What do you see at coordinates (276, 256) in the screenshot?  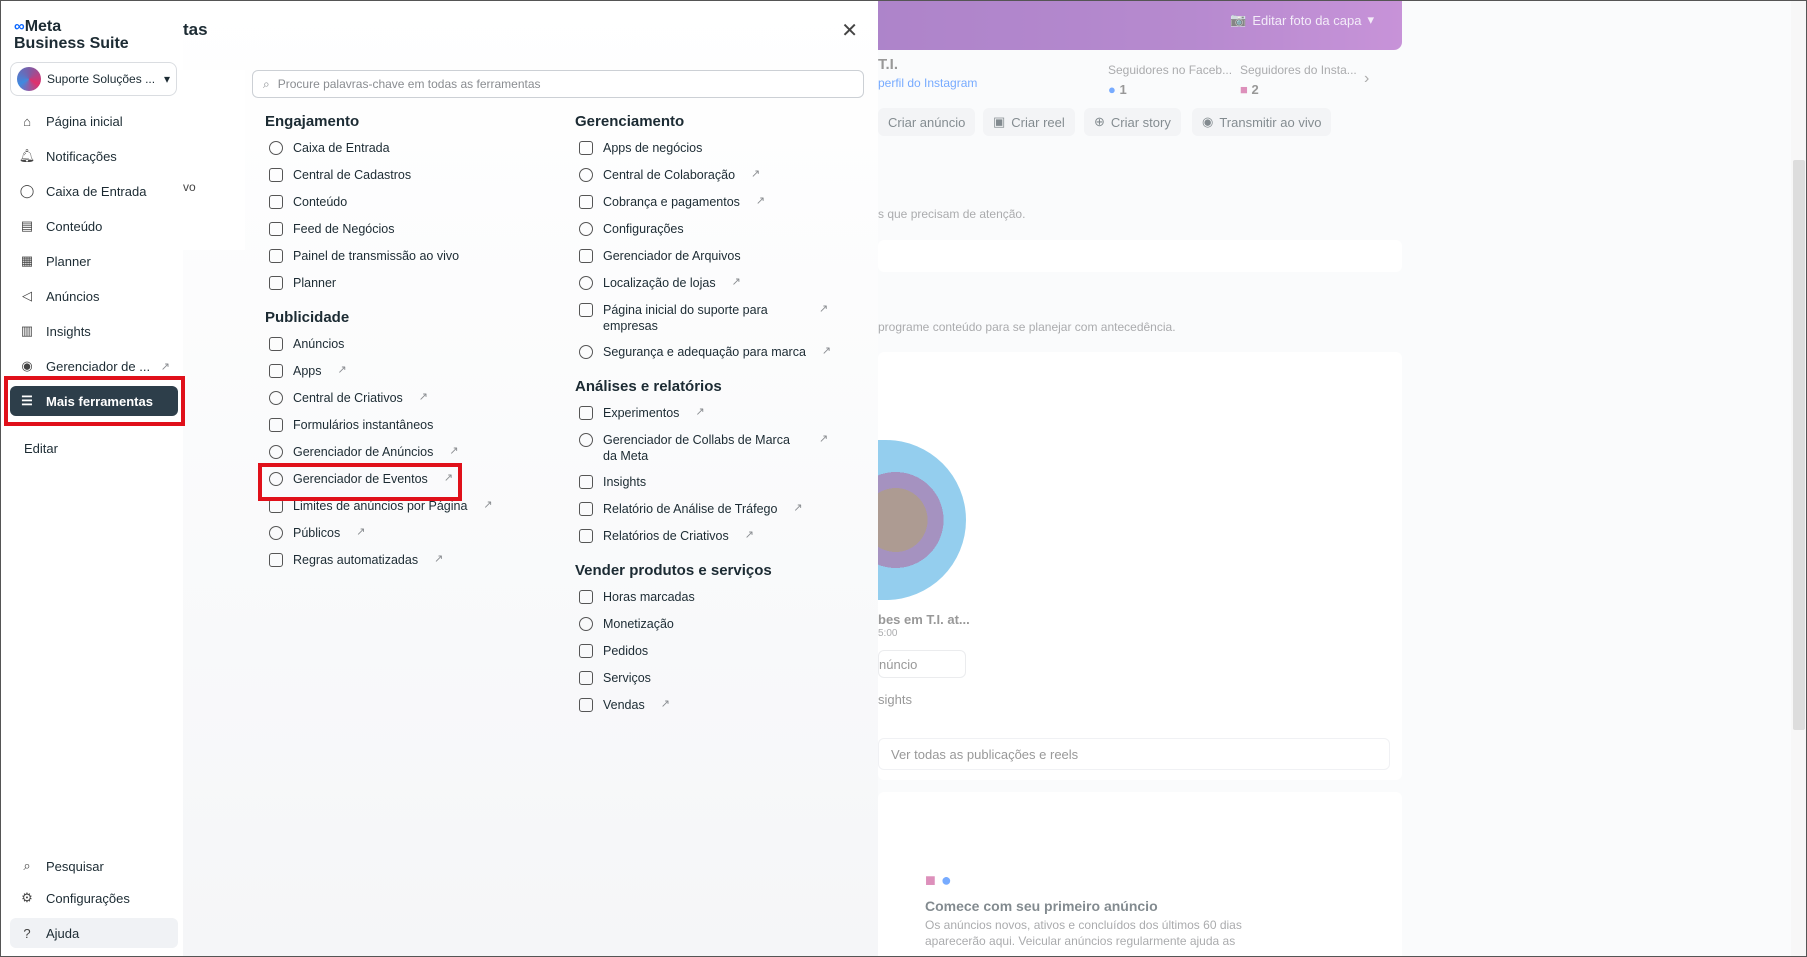 I see `live-panel-icon` at bounding box center [276, 256].